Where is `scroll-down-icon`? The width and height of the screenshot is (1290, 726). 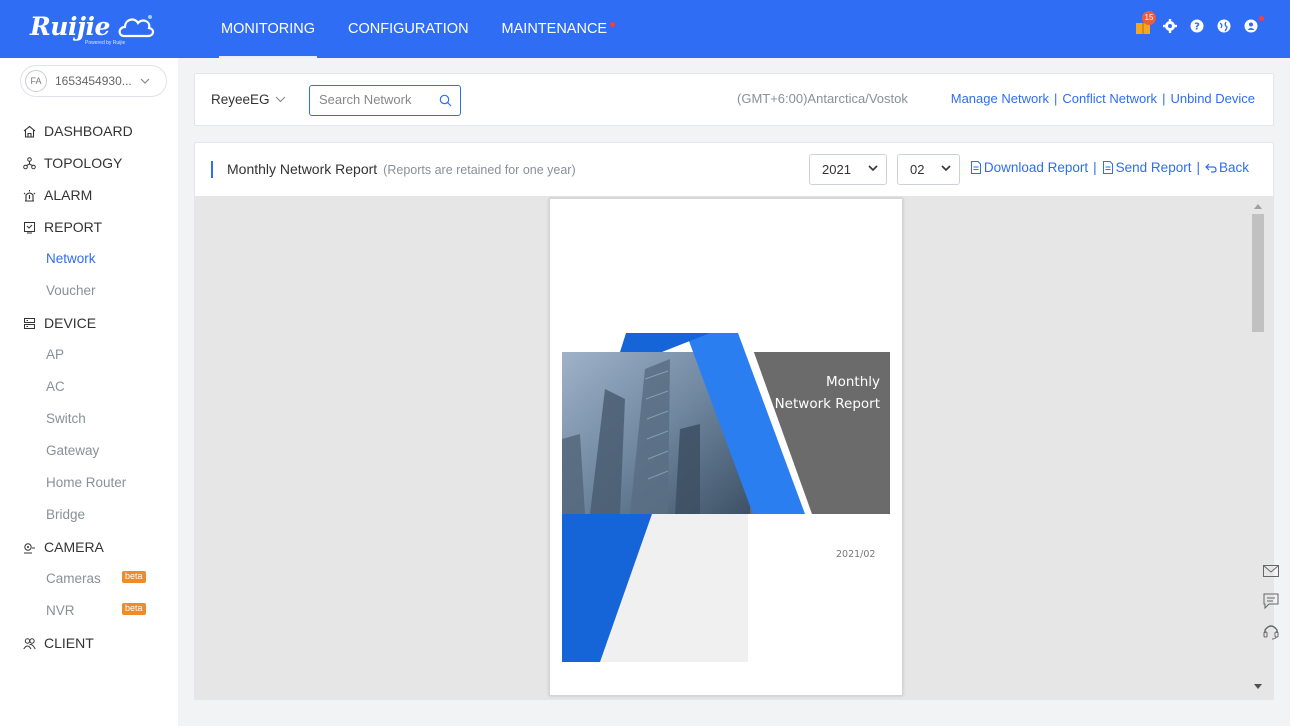 scroll-down-icon is located at coordinates (1258, 686).